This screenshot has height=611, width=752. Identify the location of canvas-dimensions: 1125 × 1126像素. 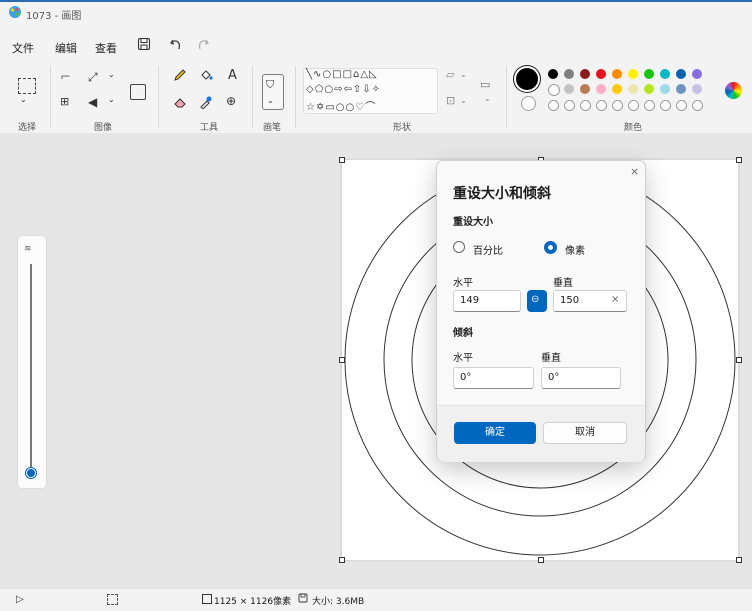
(253, 602).